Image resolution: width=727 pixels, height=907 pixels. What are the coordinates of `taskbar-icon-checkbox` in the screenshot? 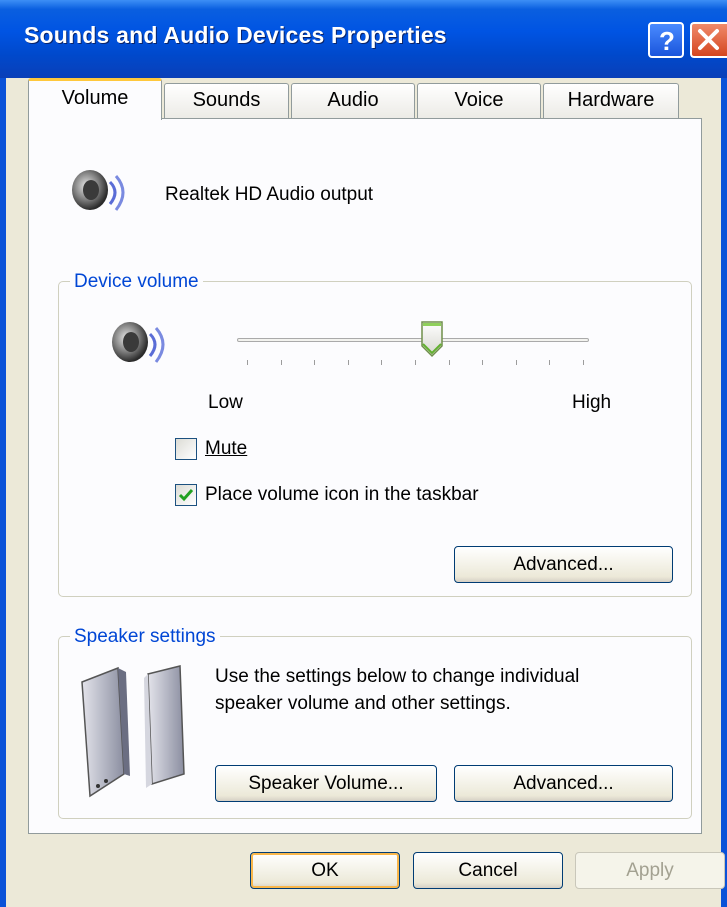 It's located at (186, 495).